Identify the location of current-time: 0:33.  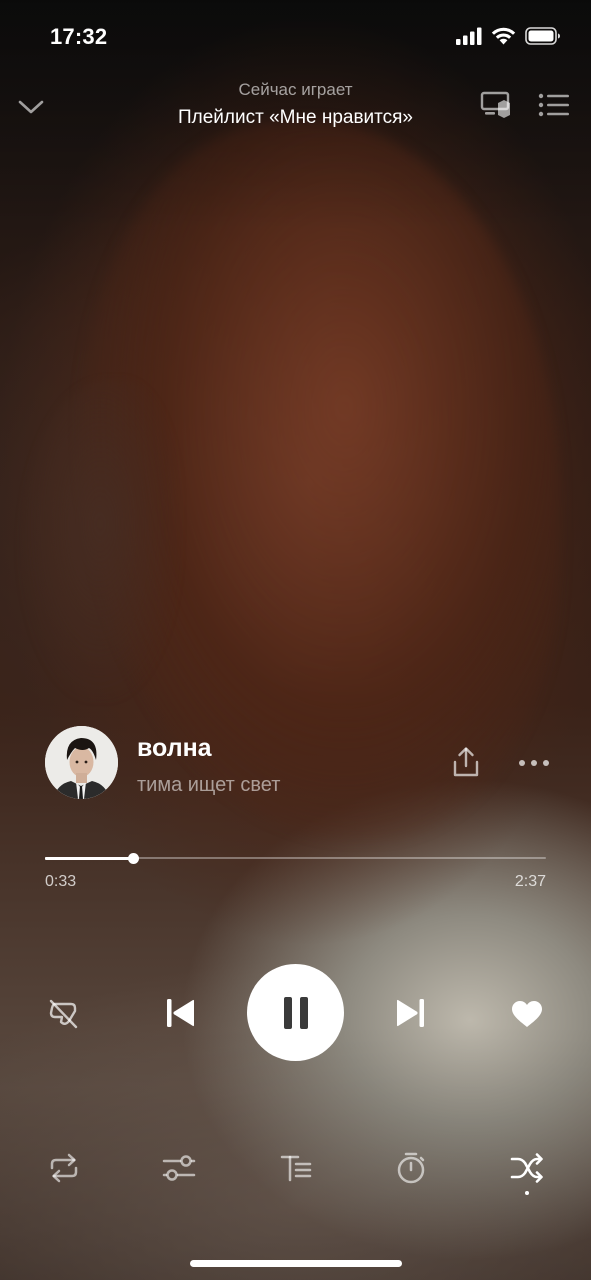
(61, 881).